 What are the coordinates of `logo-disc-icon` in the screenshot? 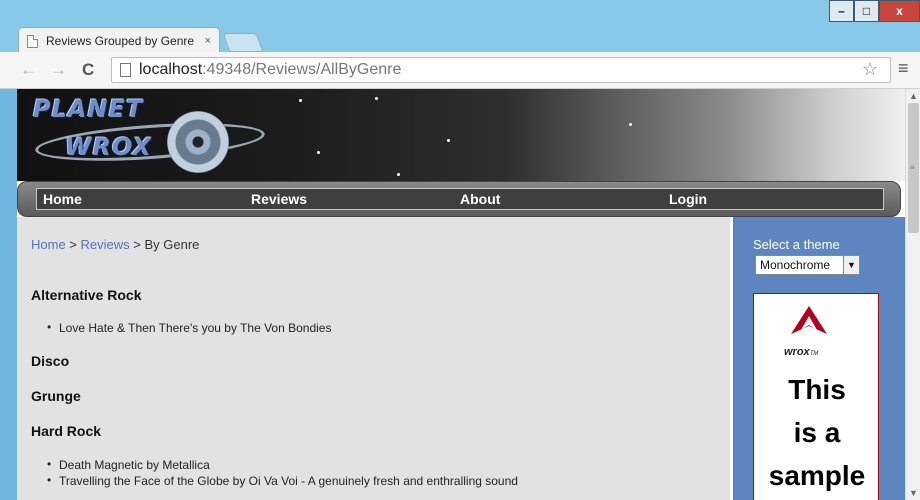 It's located at (198, 142).